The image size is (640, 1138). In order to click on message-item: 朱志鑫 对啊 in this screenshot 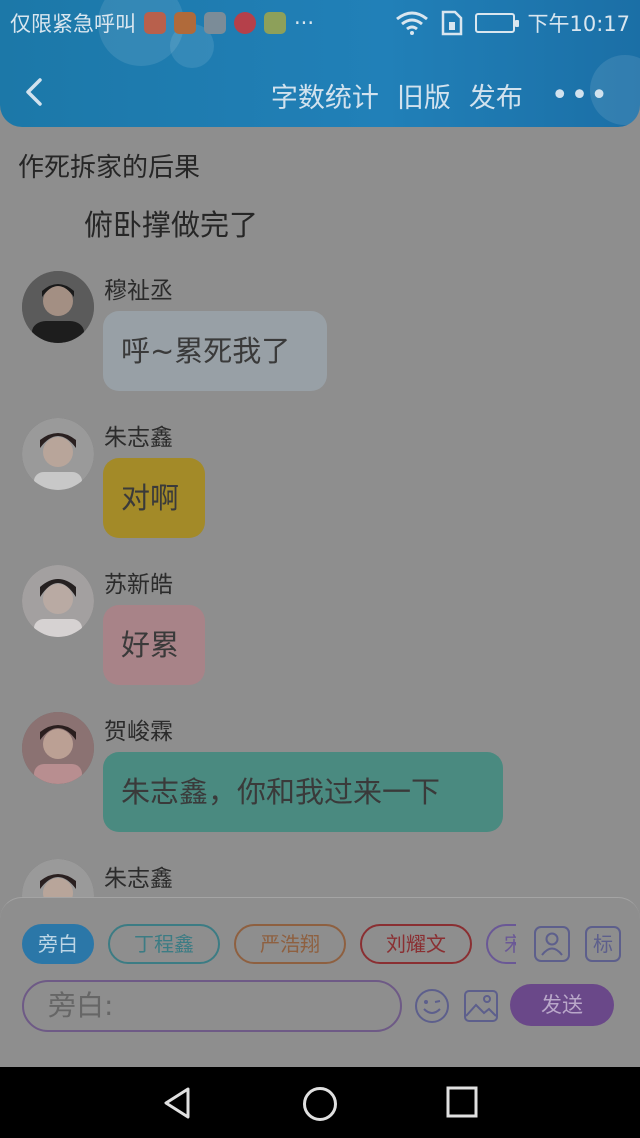, I will do `click(322, 483)`.